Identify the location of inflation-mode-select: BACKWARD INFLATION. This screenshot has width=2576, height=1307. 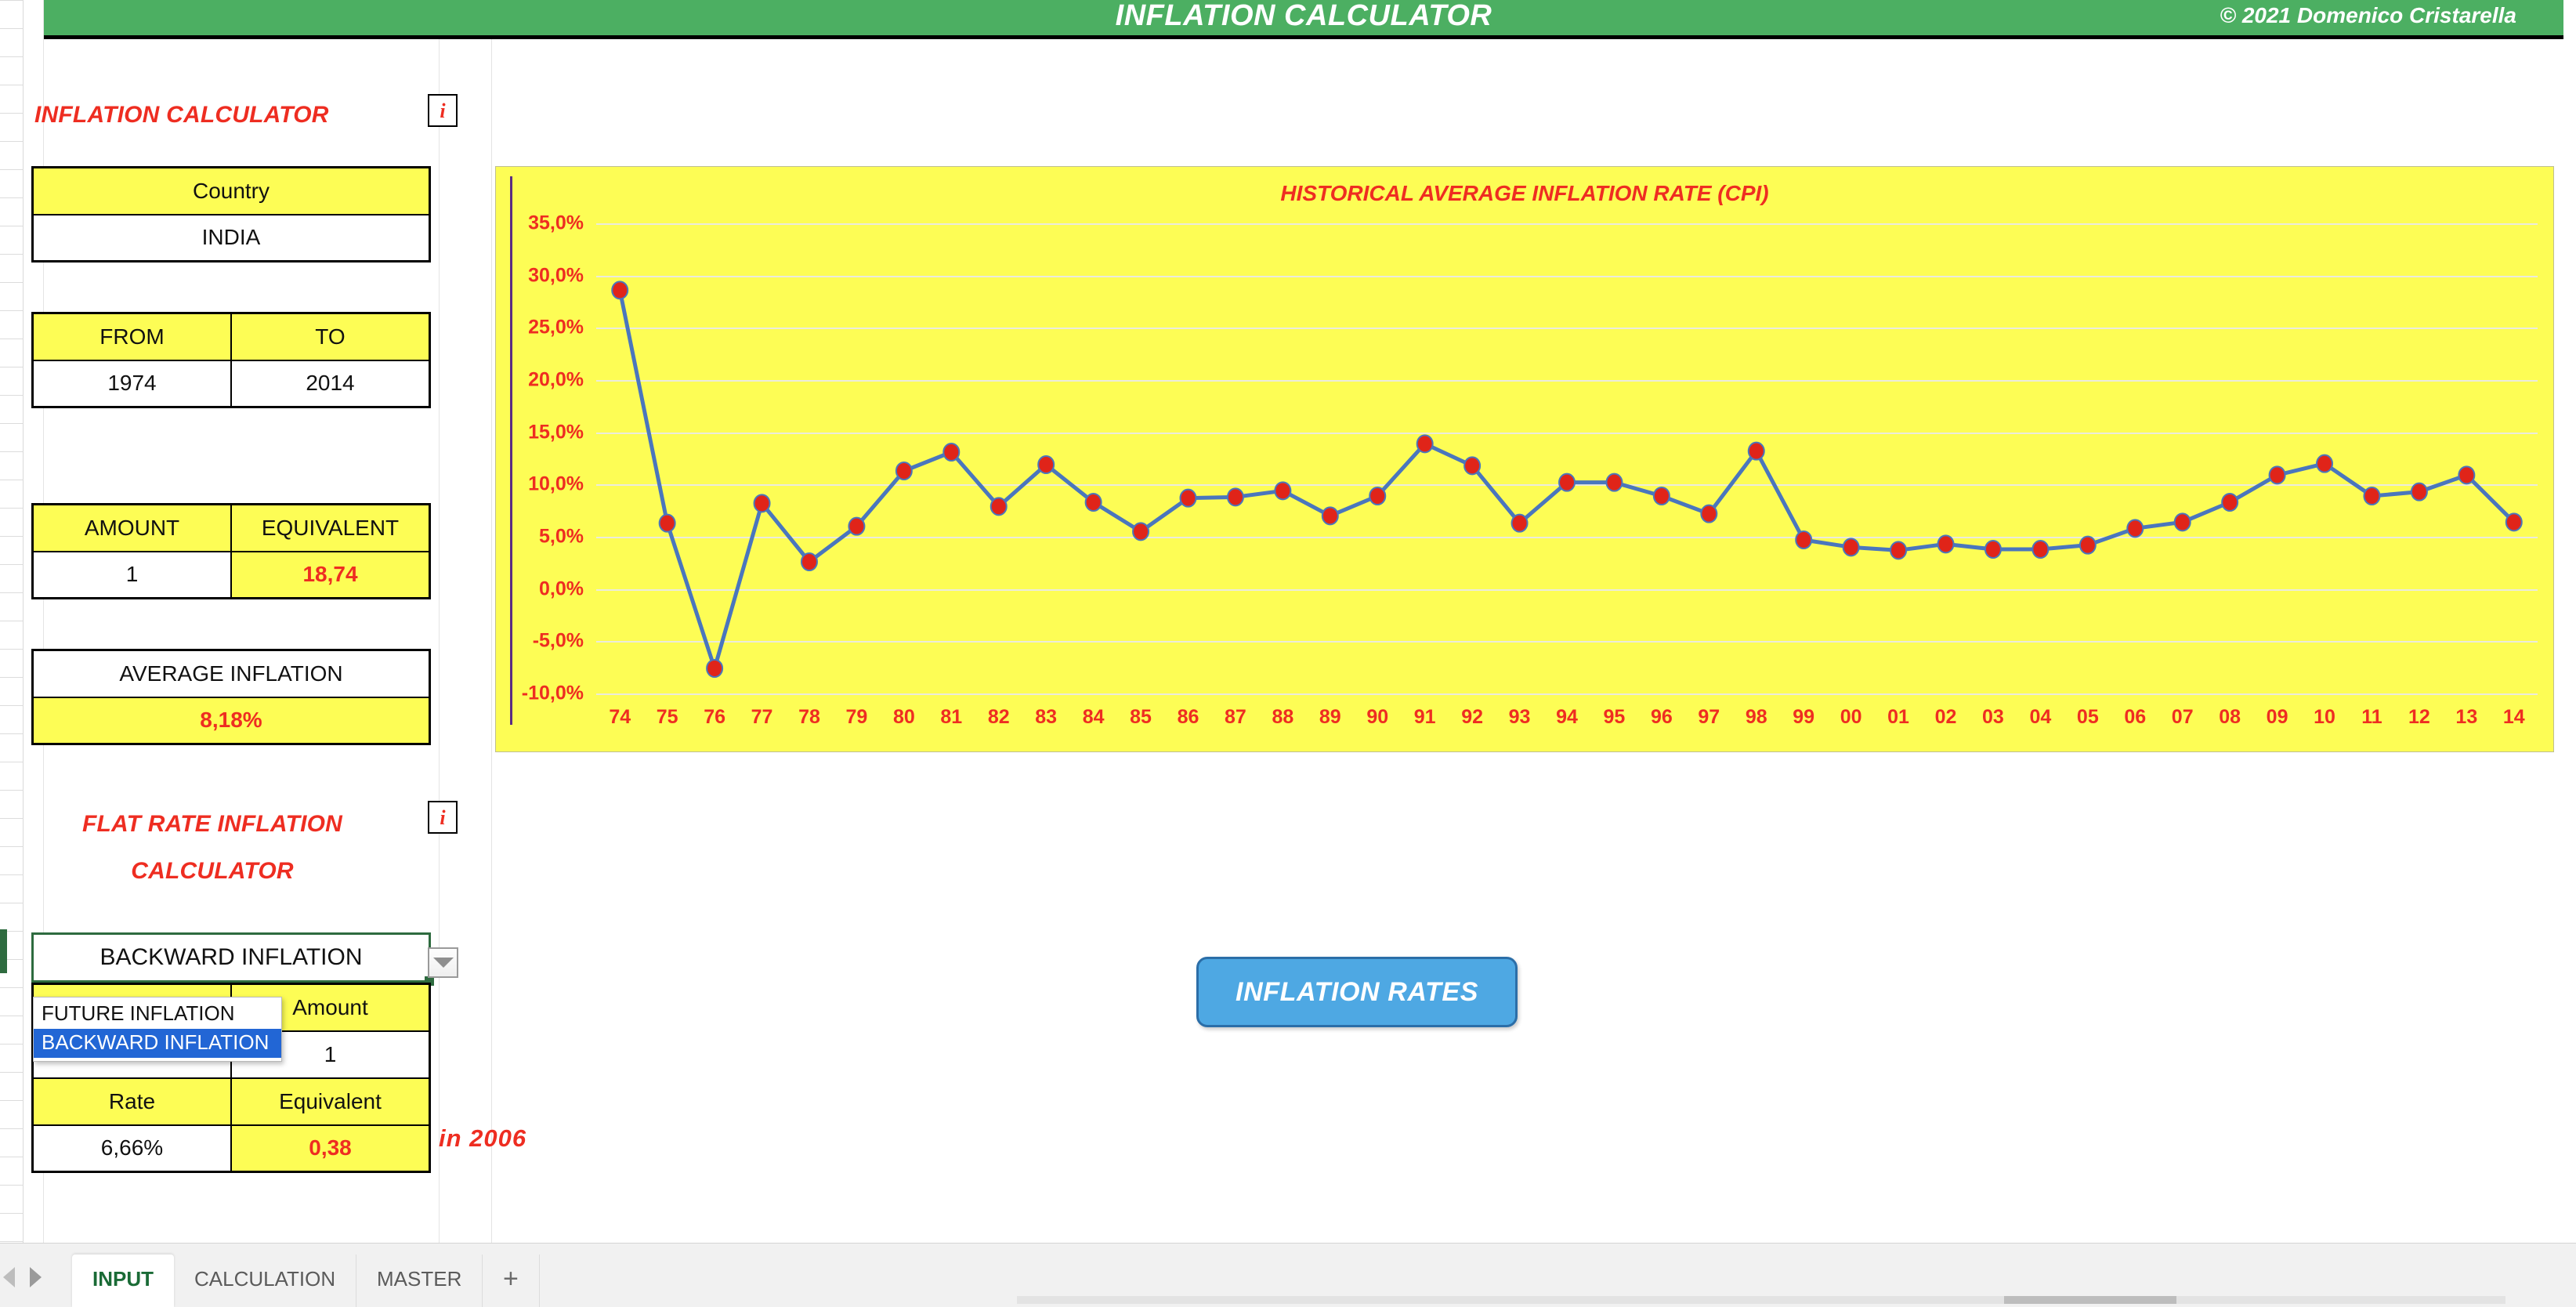
(231, 958).